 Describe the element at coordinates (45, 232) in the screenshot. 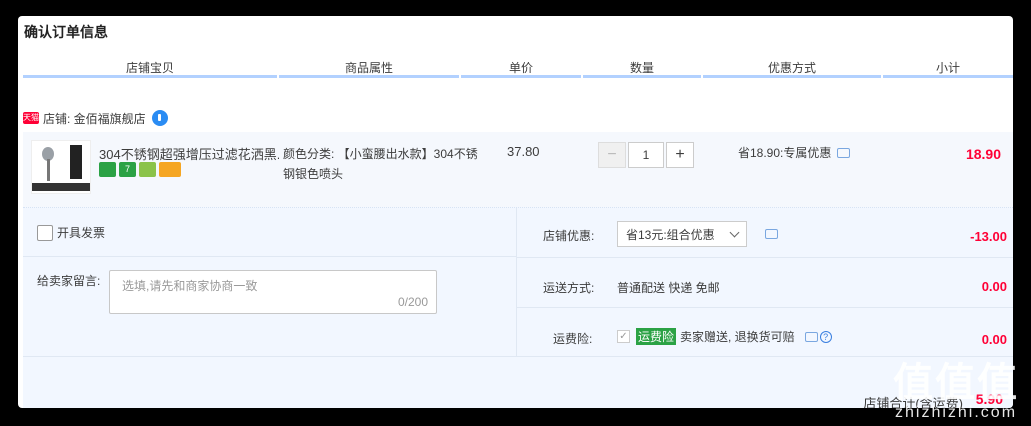

I see `invoice-checkbox` at that location.